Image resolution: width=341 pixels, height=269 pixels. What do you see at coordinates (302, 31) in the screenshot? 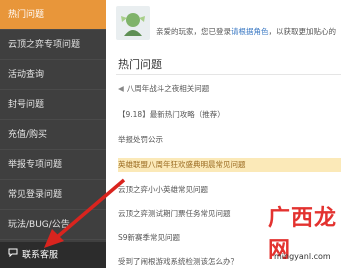
I see `greeting-suffix: ，以获取更加贴心的` at bounding box center [302, 31].